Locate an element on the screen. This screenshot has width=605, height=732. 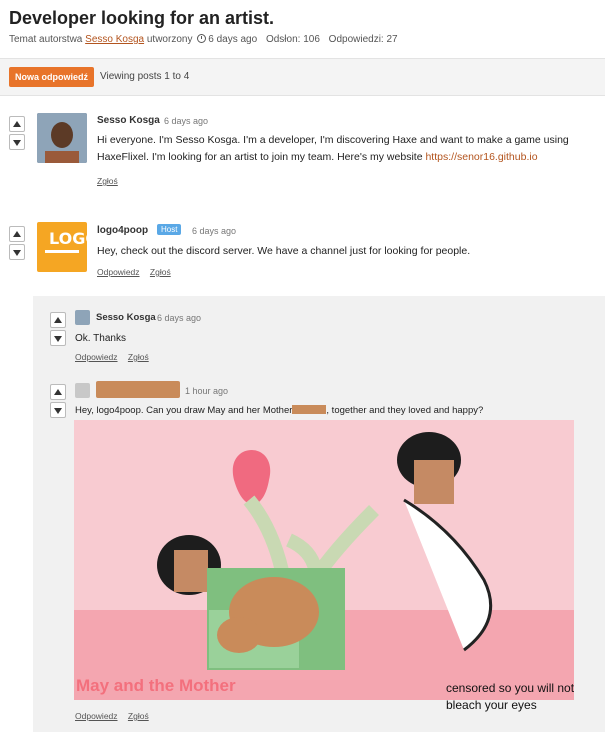
censored-author-image is located at coordinates (138, 389).